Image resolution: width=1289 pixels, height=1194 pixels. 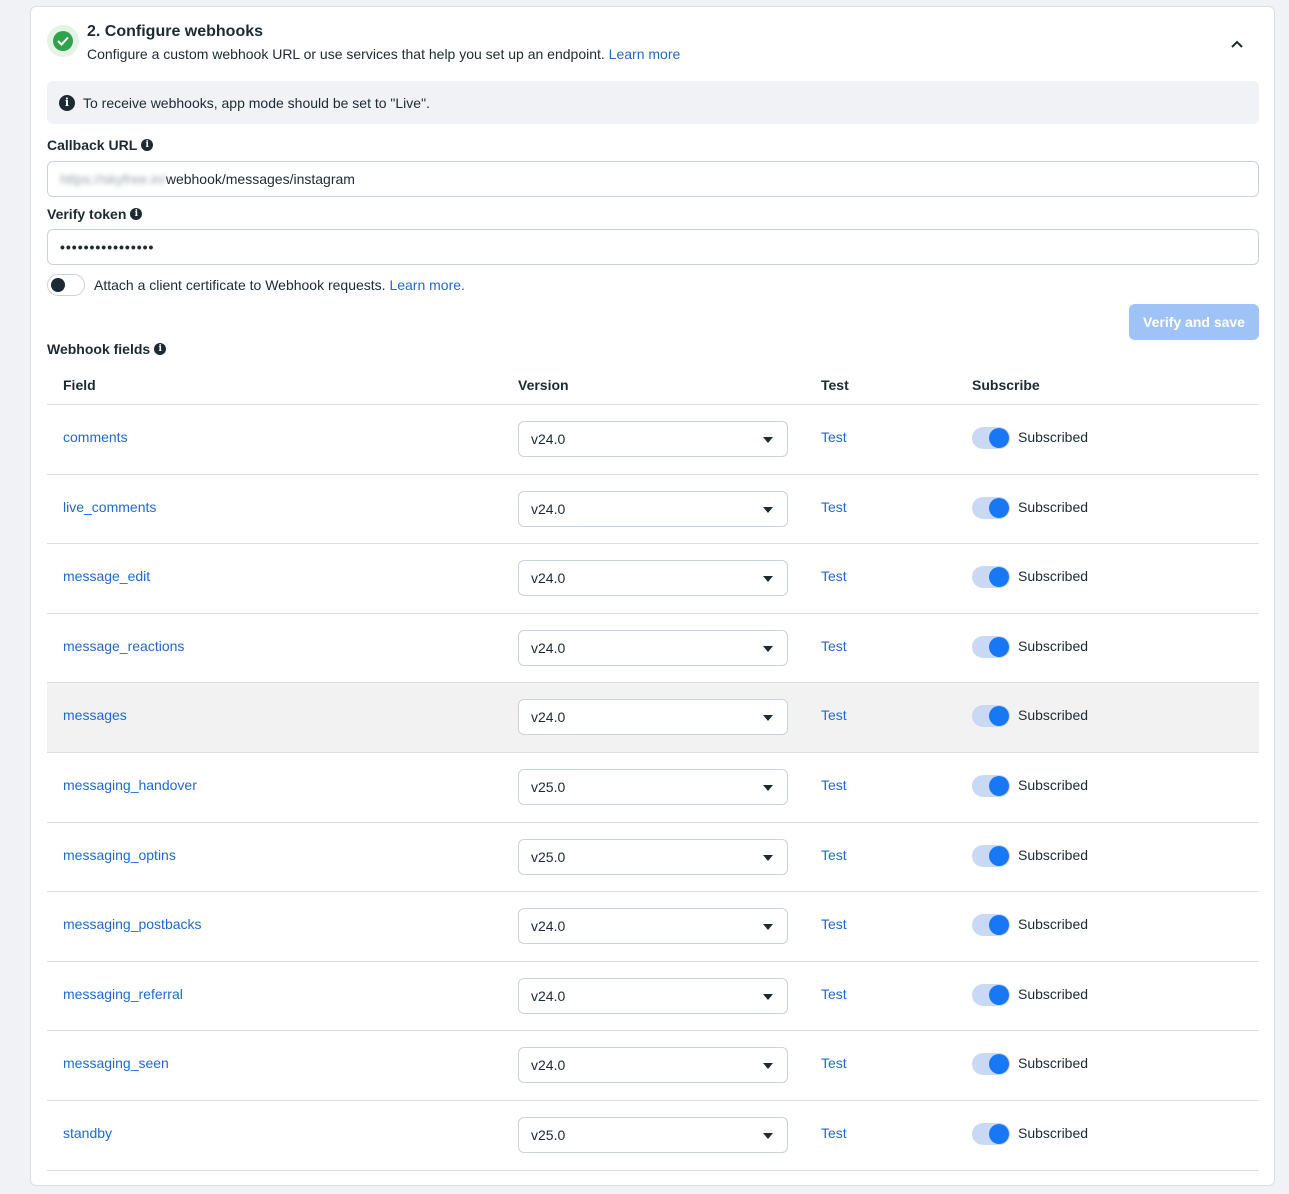 I want to click on callback-url-label: Callback URL i, so click(x=100, y=145).